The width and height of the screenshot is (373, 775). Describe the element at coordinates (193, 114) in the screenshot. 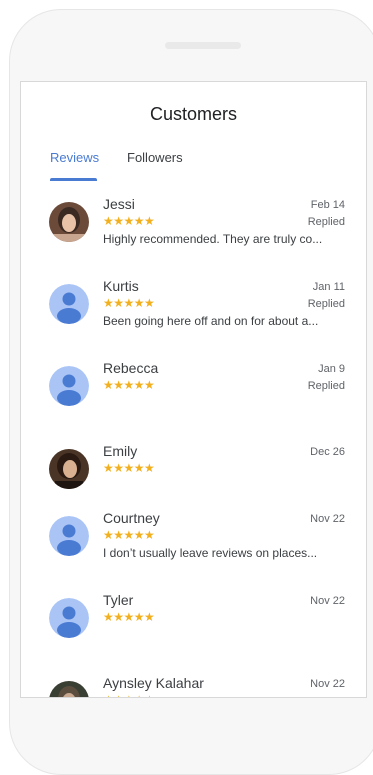

I see `page-title: Customers` at that location.